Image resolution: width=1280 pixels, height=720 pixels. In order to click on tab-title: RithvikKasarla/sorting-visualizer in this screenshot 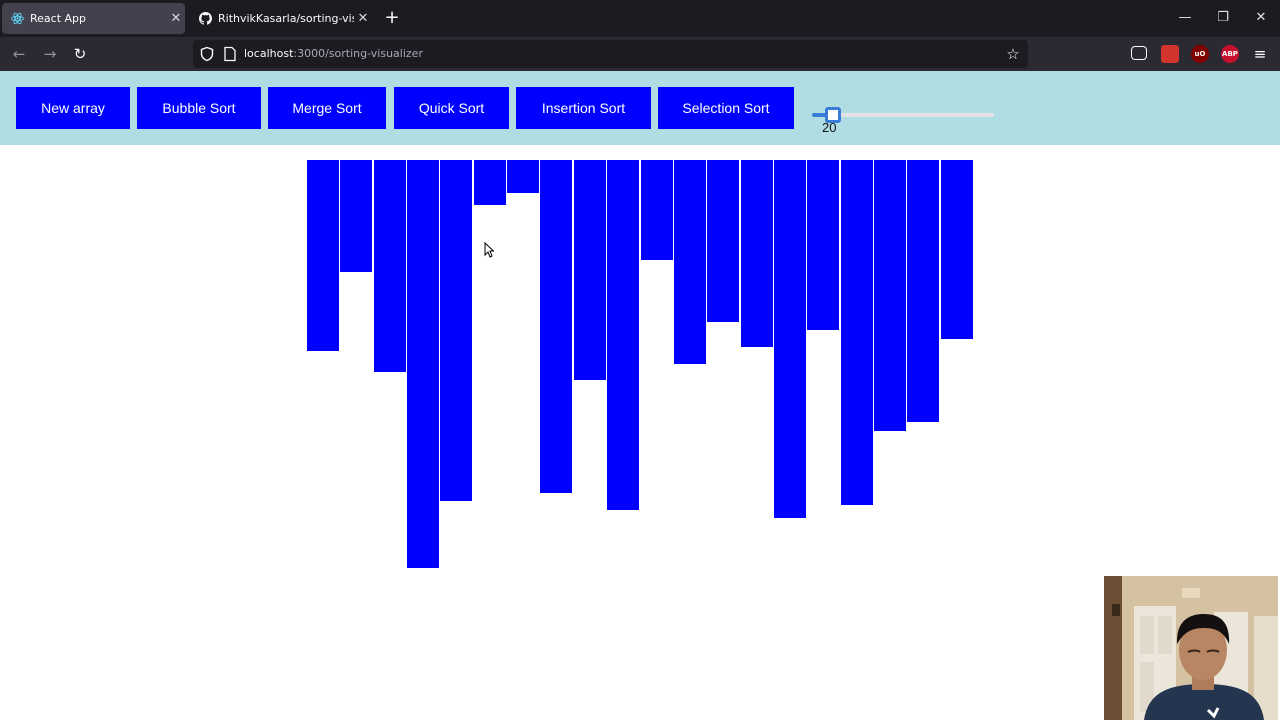, I will do `click(286, 18)`.